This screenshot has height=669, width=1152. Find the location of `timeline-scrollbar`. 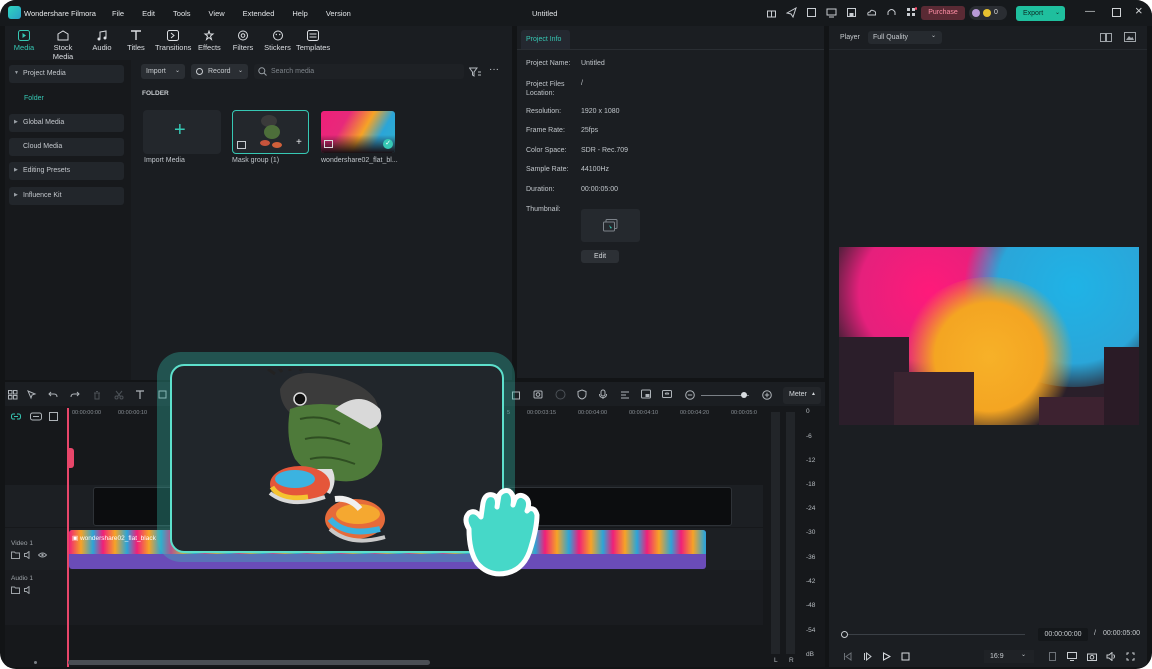

timeline-scrollbar is located at coordinates (249, 662).